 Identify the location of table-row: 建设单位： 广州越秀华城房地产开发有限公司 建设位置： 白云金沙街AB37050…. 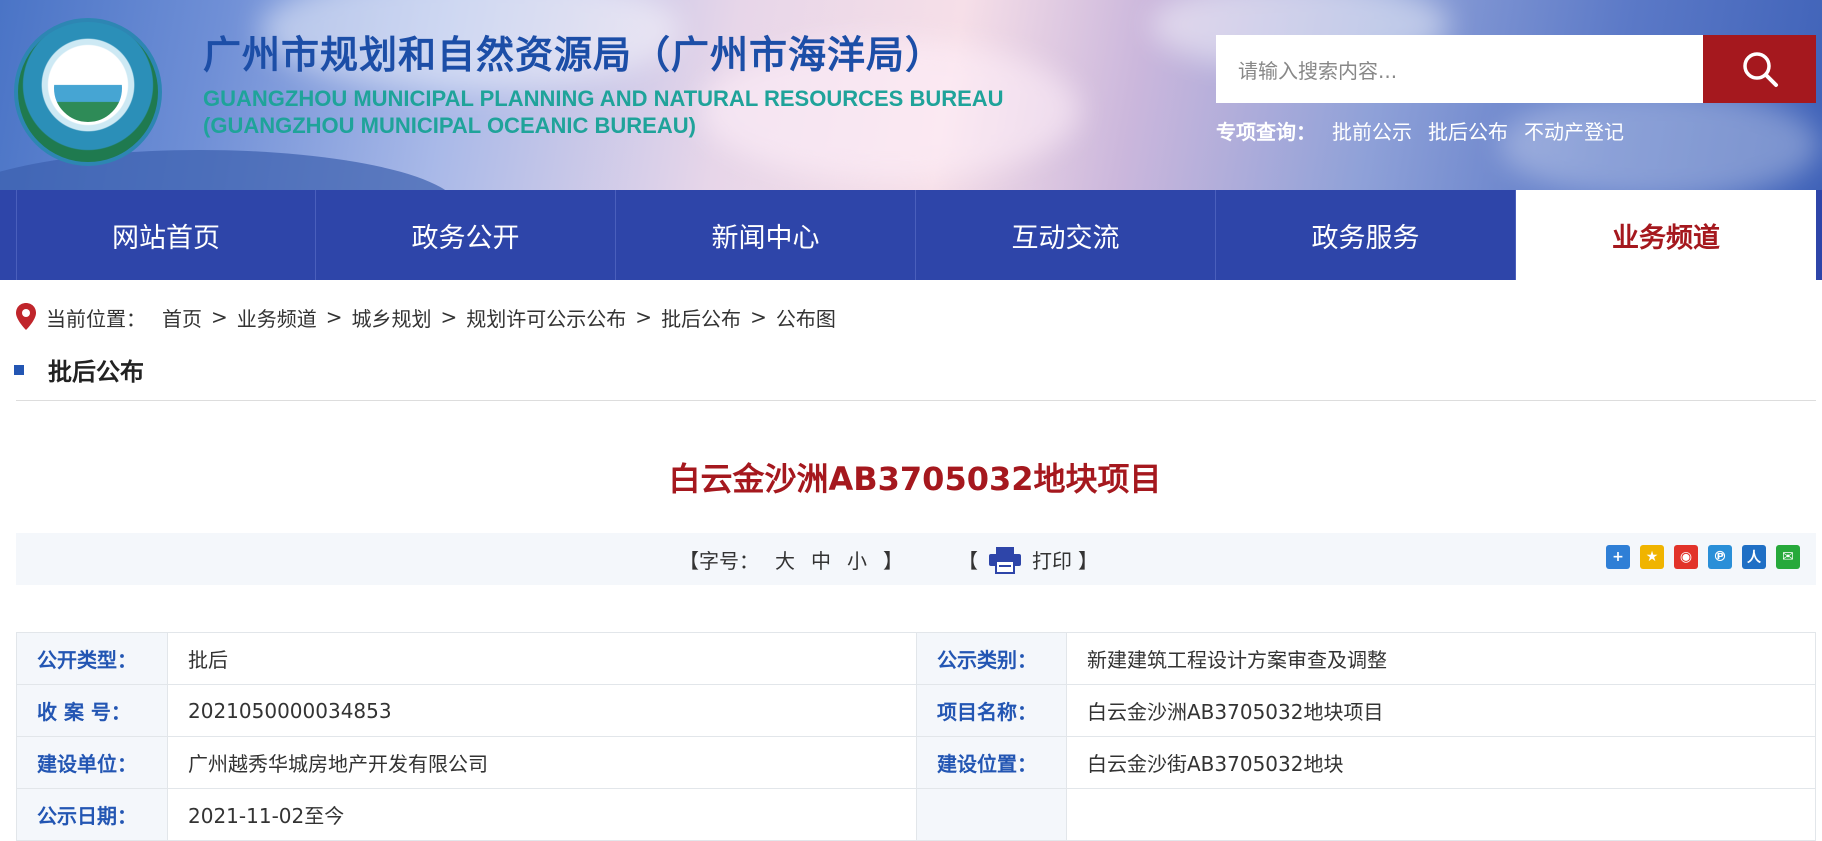
(916, 762).